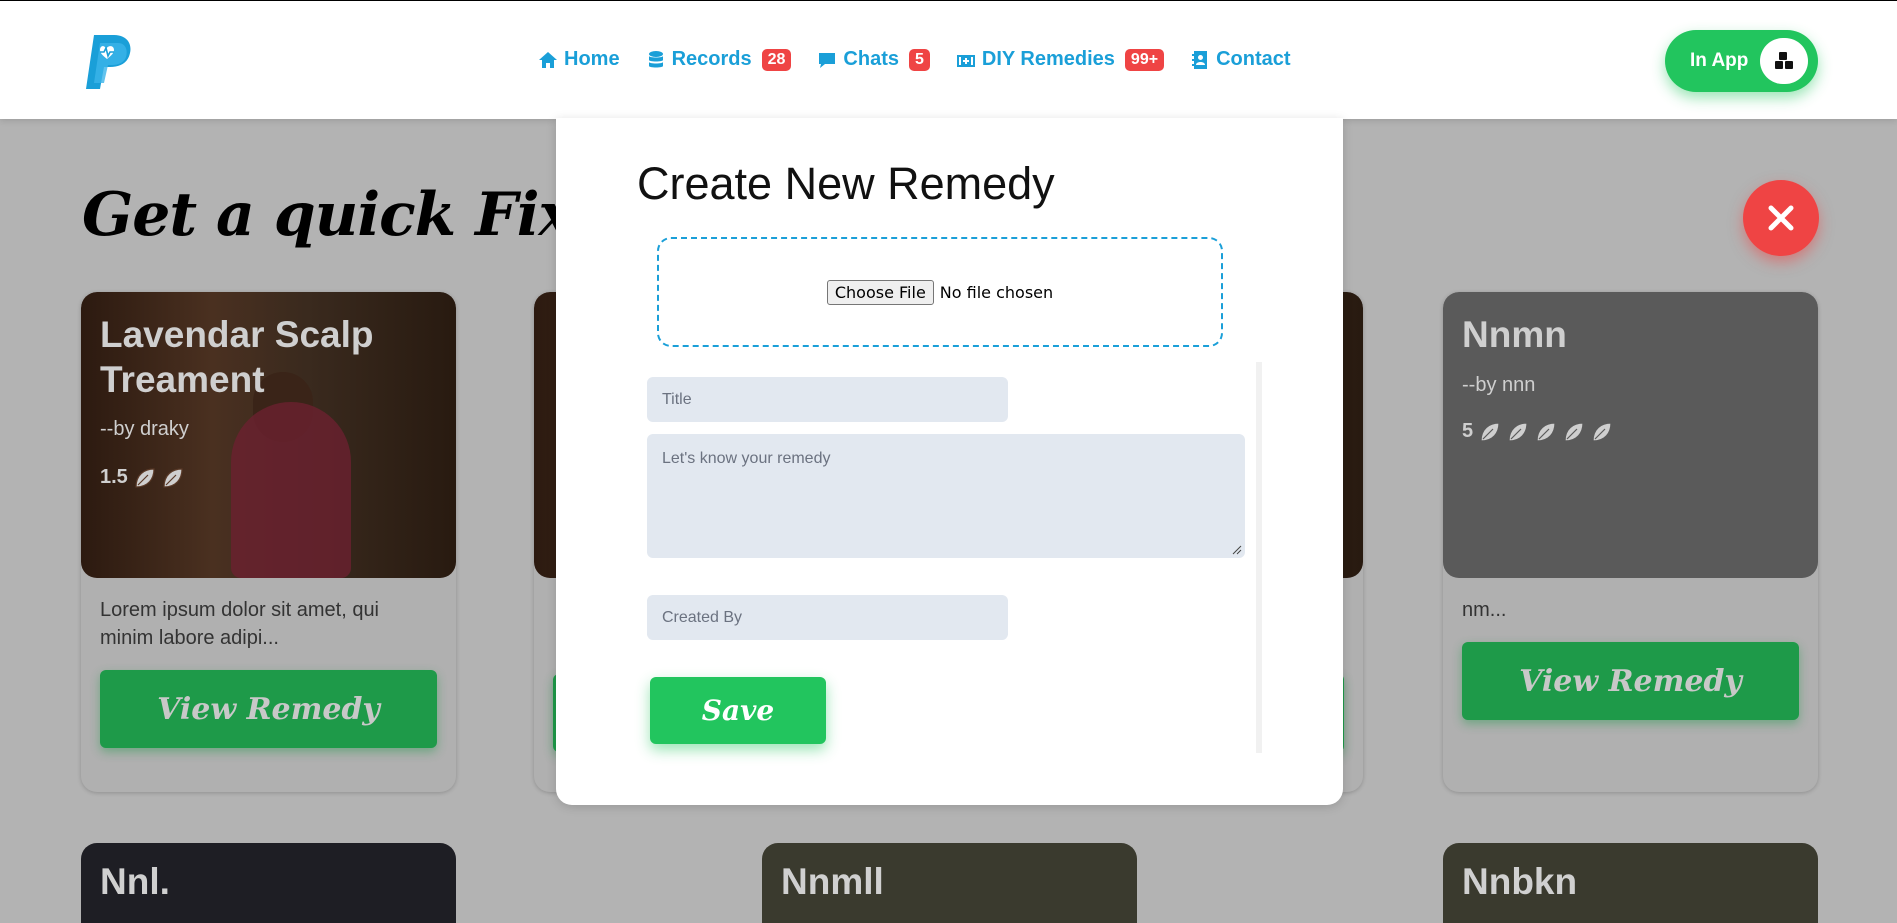 The image size is (1897, 923). I want to click on card-rating: 5, so click(1537, 431).